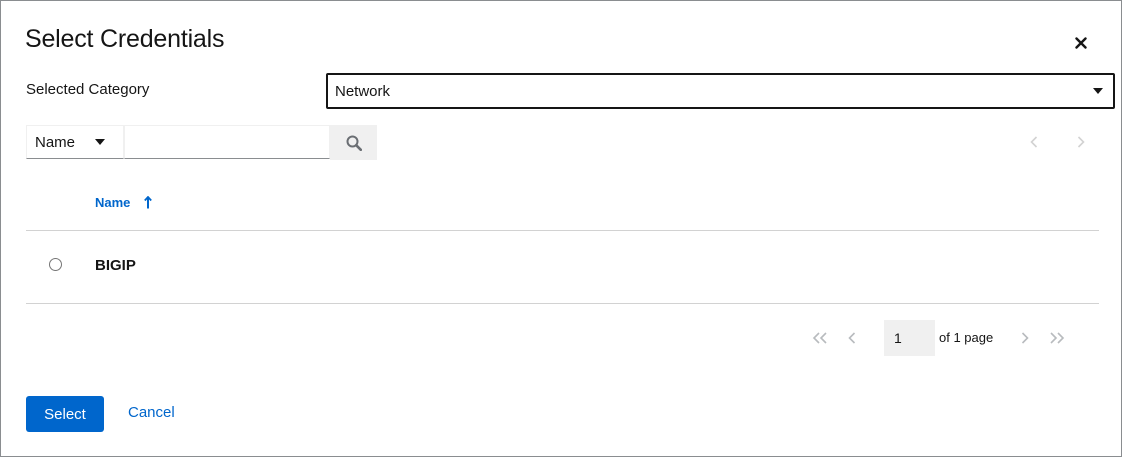  I want to click on table-row-name: BIGIP, so click(115, 265).